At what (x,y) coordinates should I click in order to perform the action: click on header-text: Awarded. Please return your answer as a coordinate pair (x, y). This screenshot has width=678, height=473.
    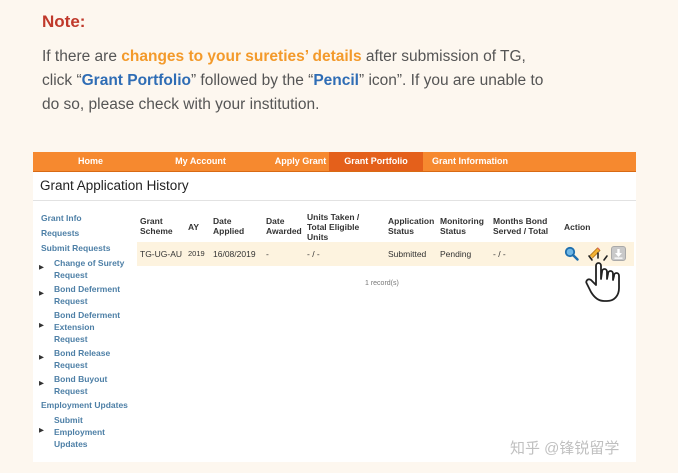
    Looking at the image, I should click on (284, 231).